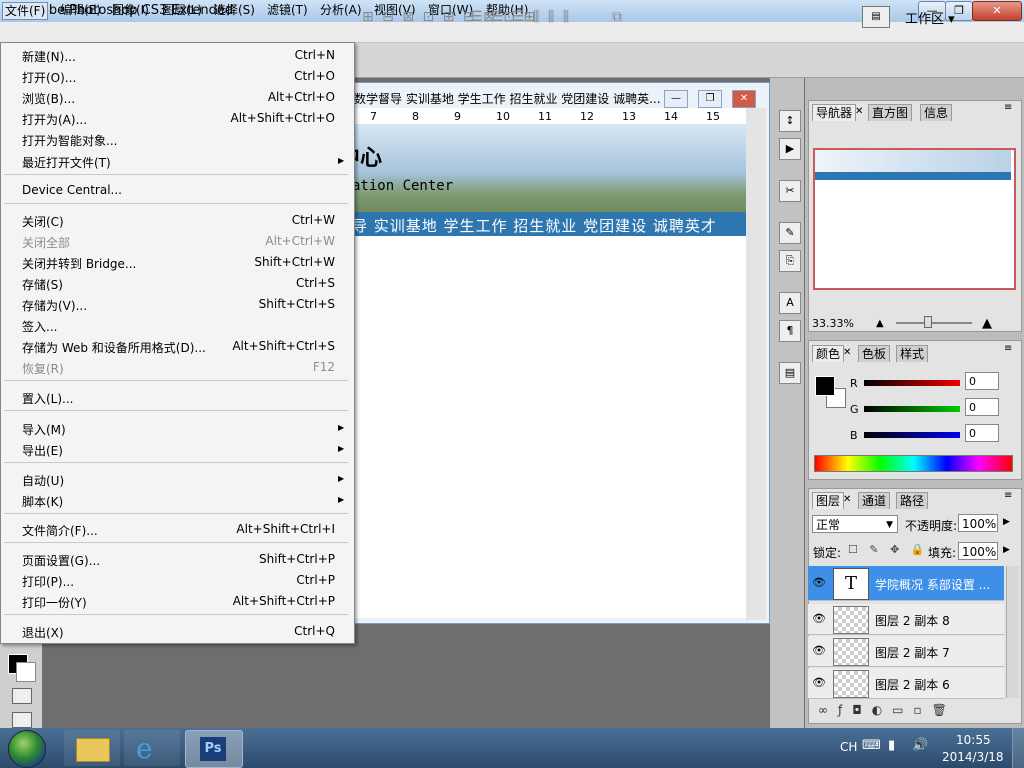 The width and height of the screenshot is (1024, 768). Describe the element at coordinates (43, 480) in the screenshot. I see `menu-item-automate: 自动(U)` at that location.